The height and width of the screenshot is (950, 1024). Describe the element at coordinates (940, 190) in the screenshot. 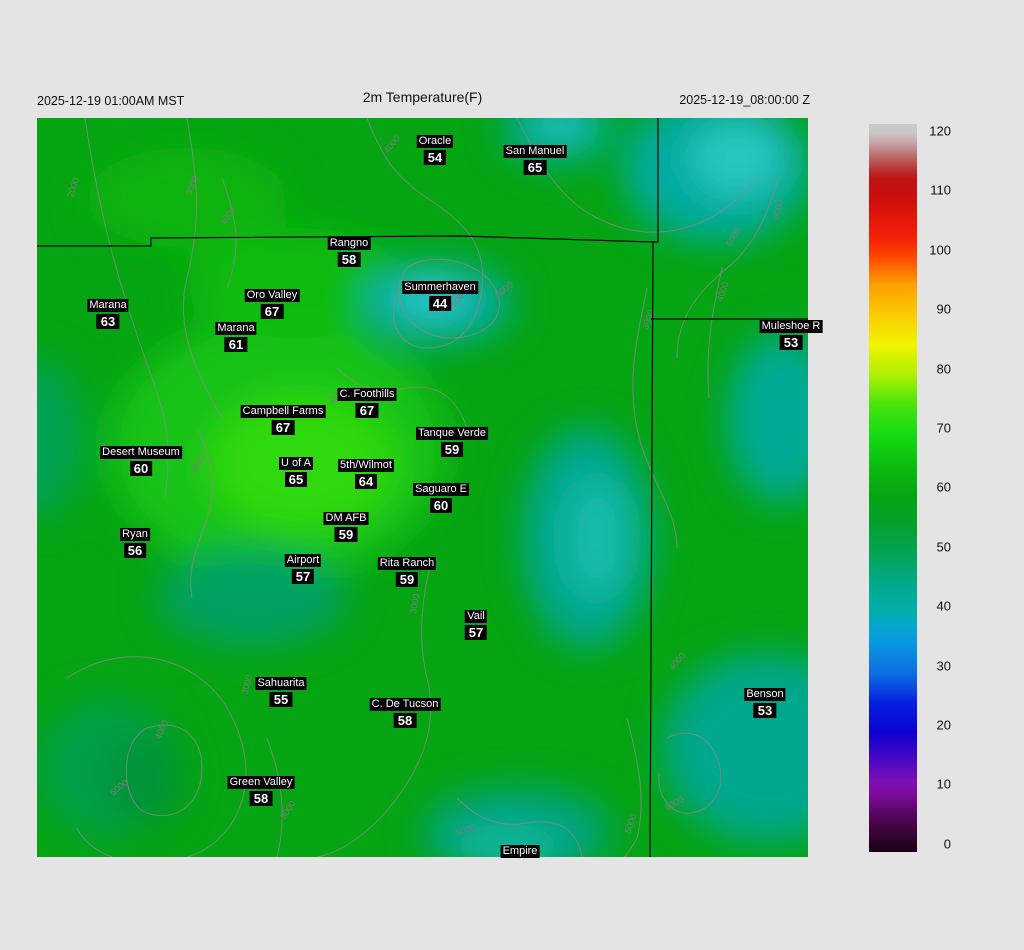

I see `colorbar-tick-110: 110` at that location.